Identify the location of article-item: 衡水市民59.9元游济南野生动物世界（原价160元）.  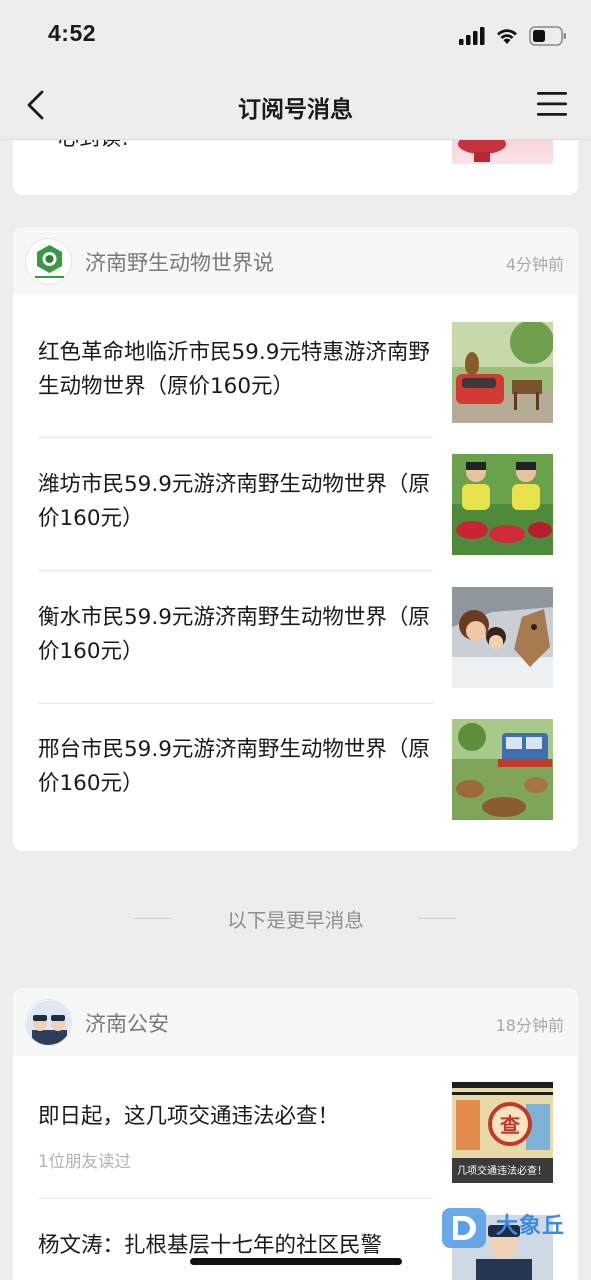
(295, 637).